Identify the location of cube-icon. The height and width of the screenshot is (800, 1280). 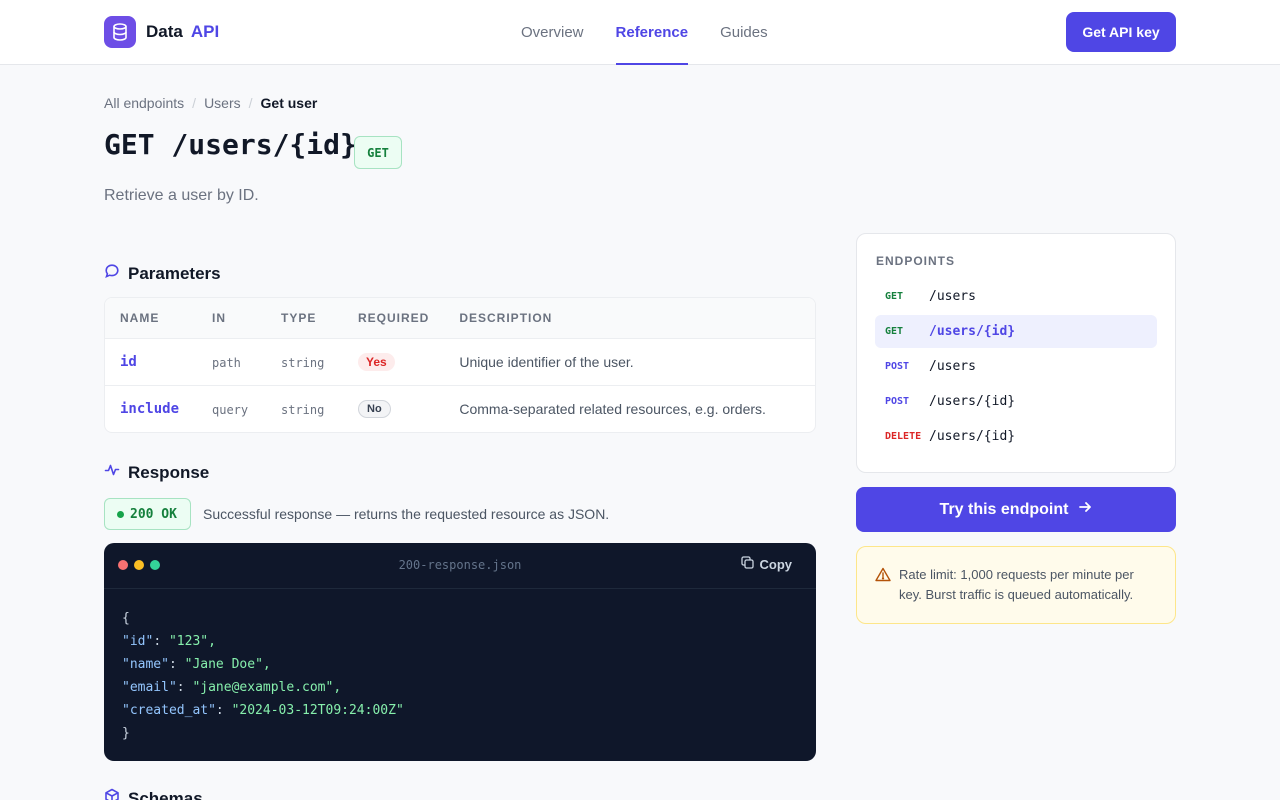
(112, 794).